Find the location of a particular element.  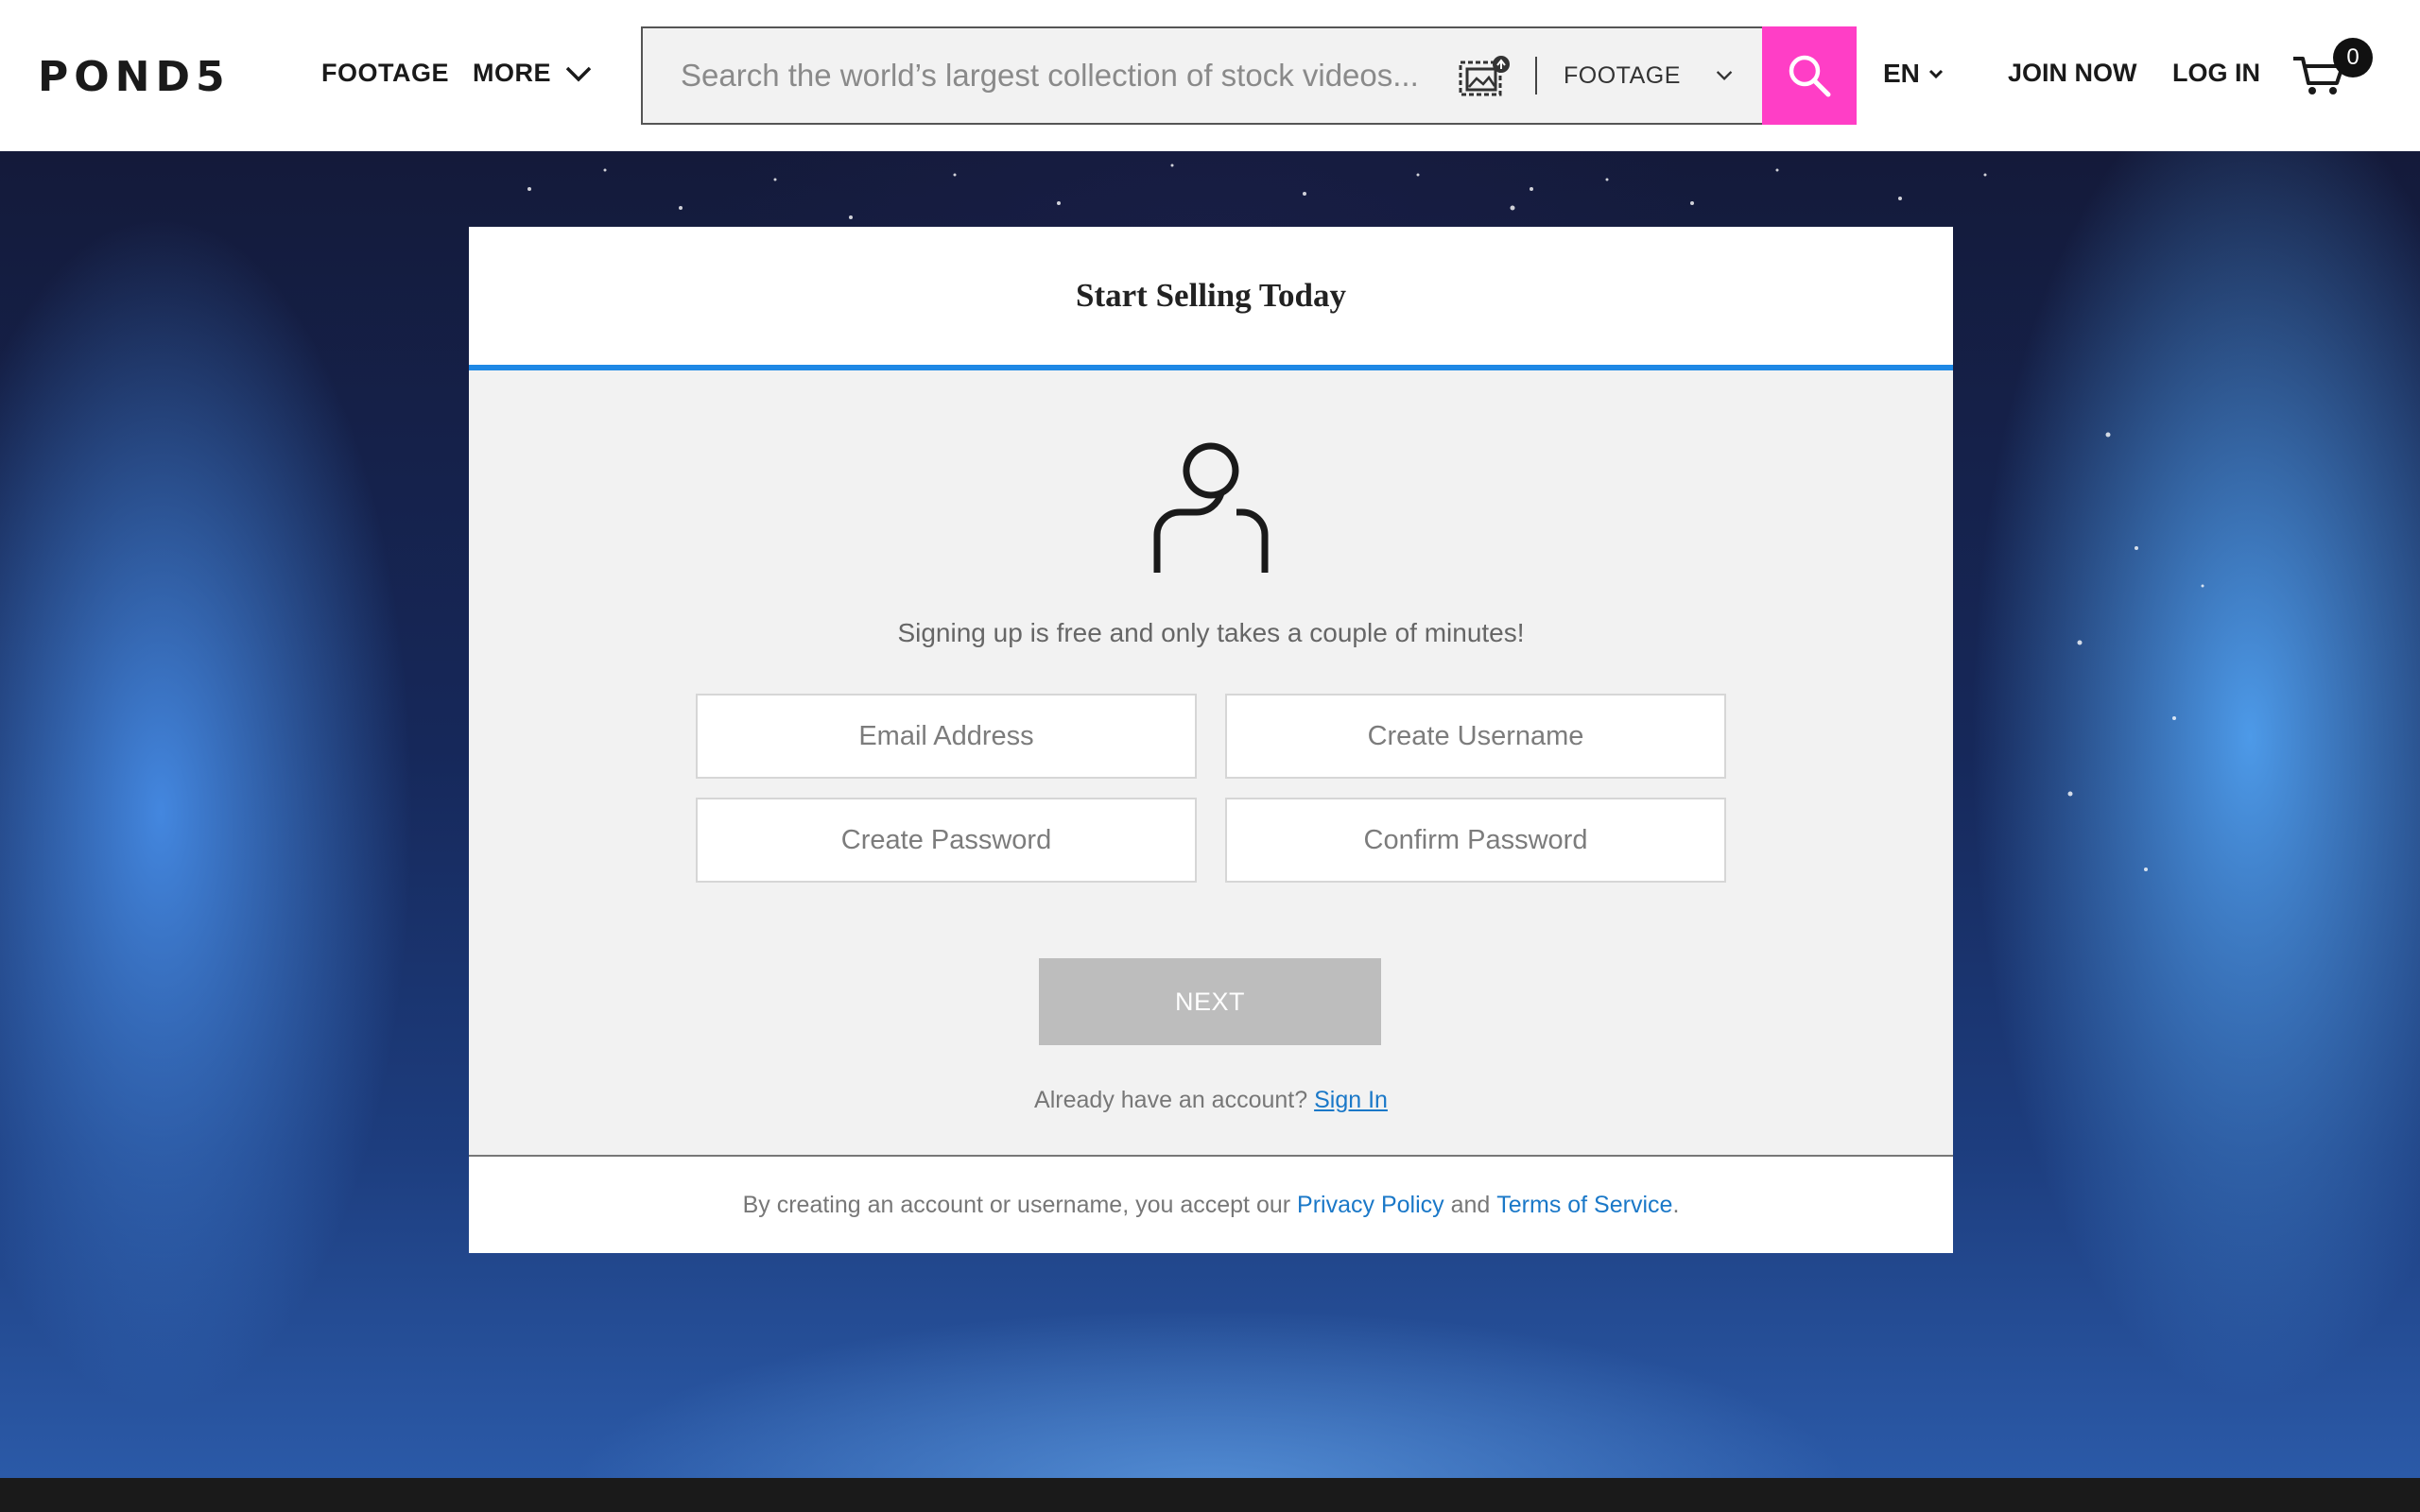

nav-more-label: MORE is located at coordinates (512, 73).